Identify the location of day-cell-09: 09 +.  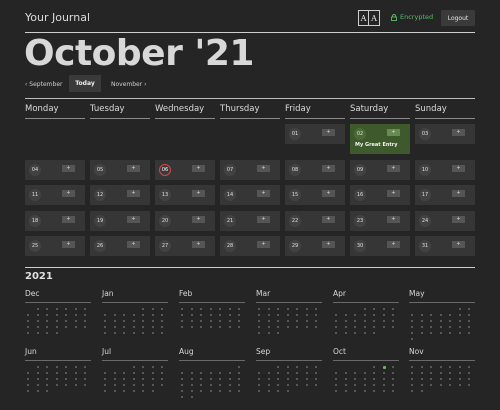
(380, 170).